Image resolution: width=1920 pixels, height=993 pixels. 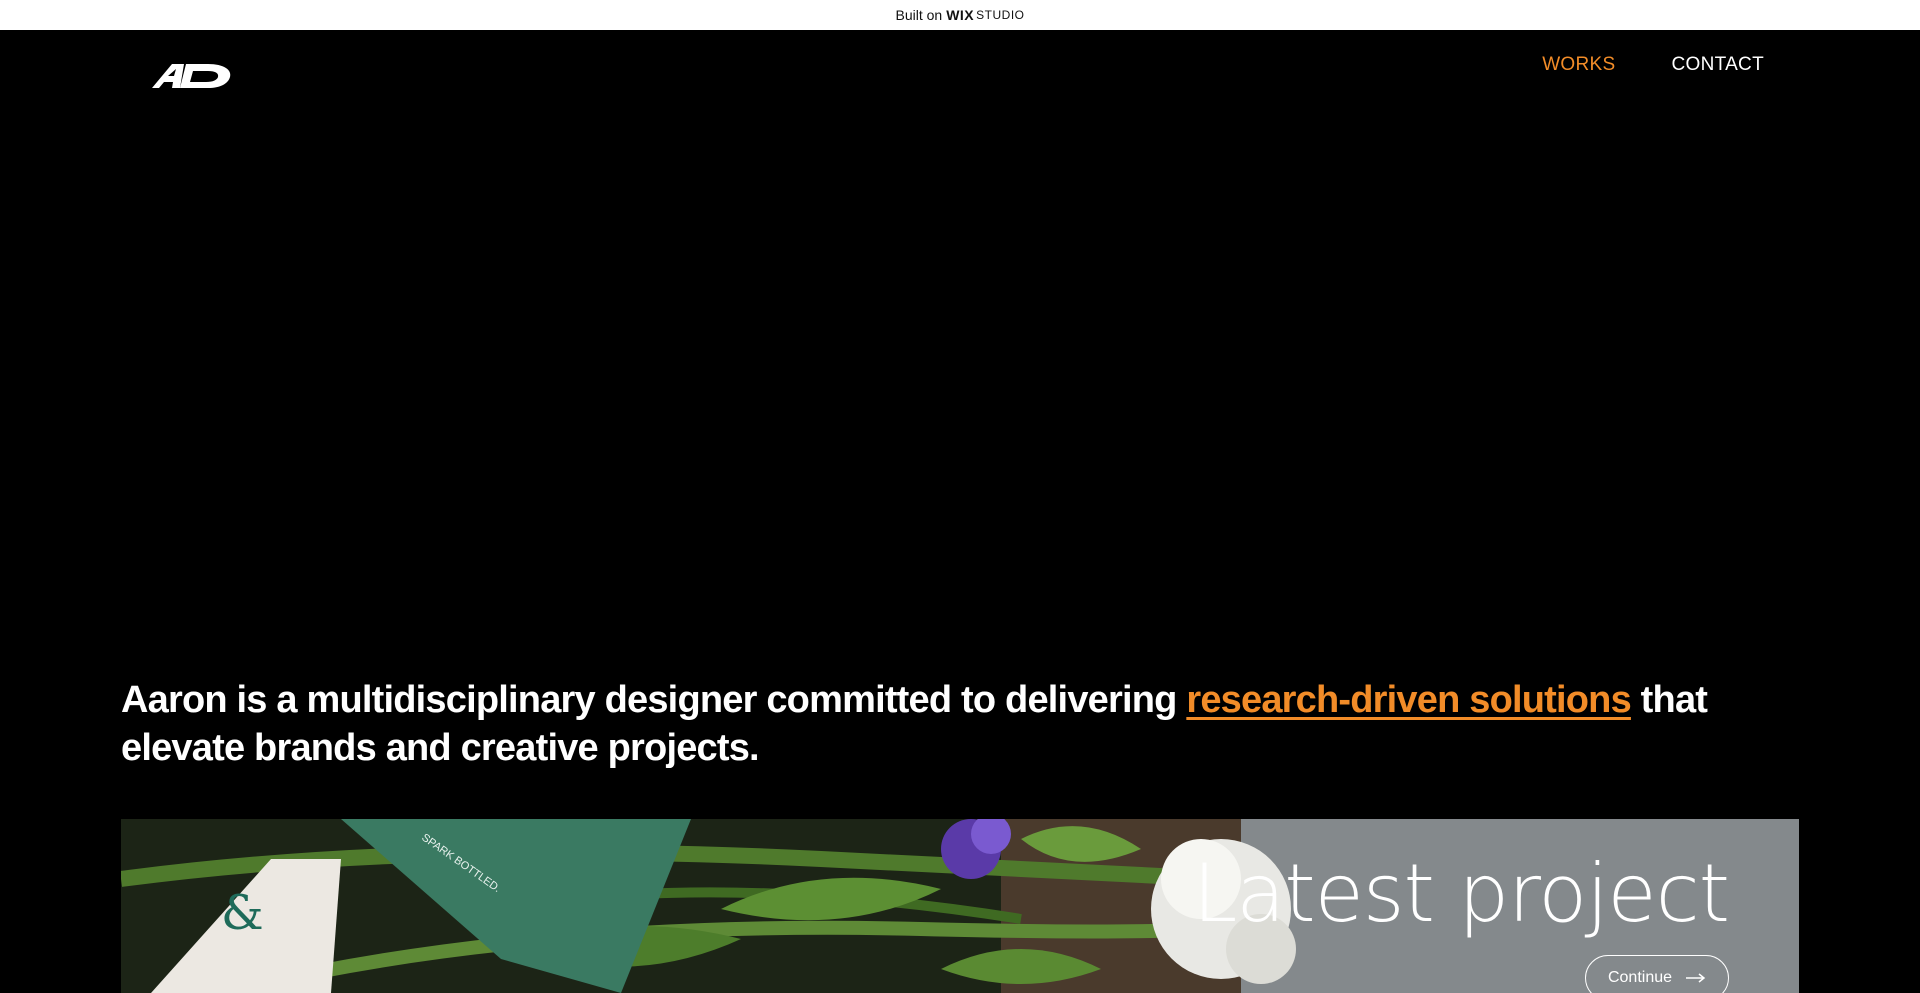 I want to click on wix-studio-text: STUDIO, so click(x=1000, y=15).